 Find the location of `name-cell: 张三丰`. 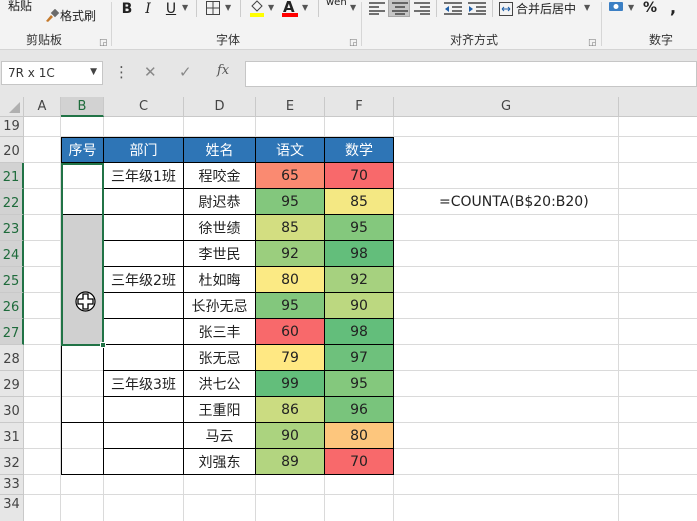

name-cell: 张三丰 is located at coordinates (220, 332).